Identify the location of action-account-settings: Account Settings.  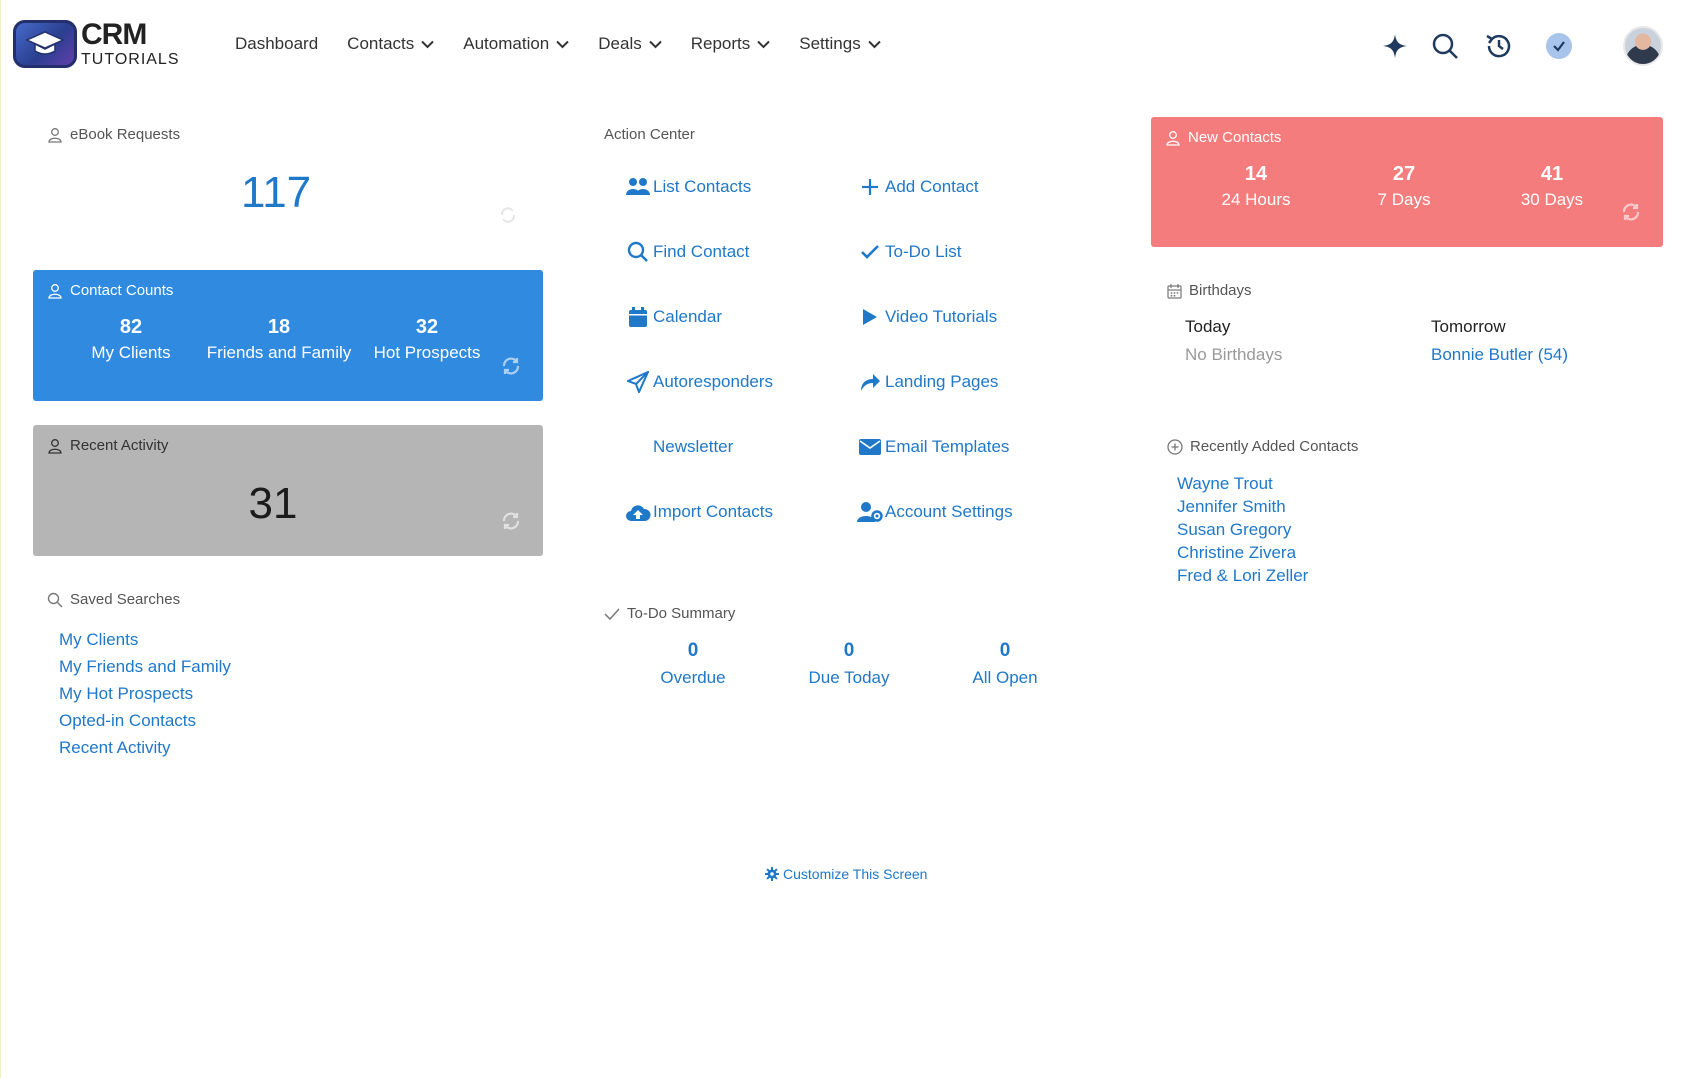
(935, 512).